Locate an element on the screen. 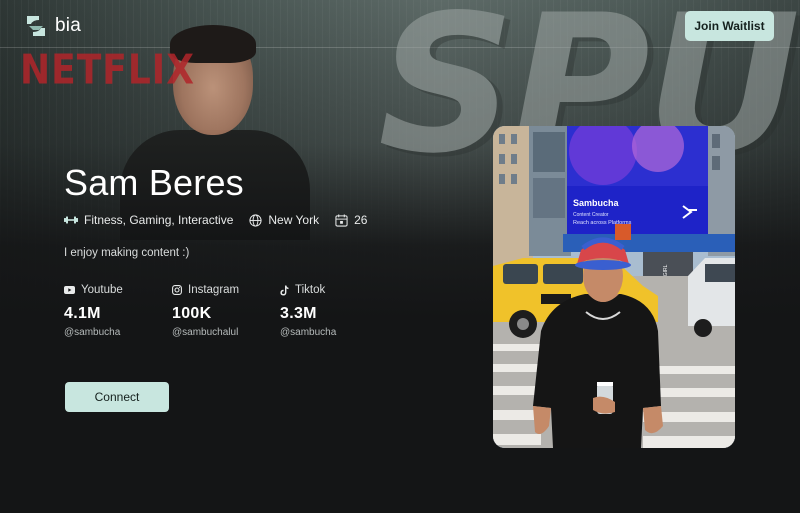  creator-location: New York is located at coordinates (284, 220).